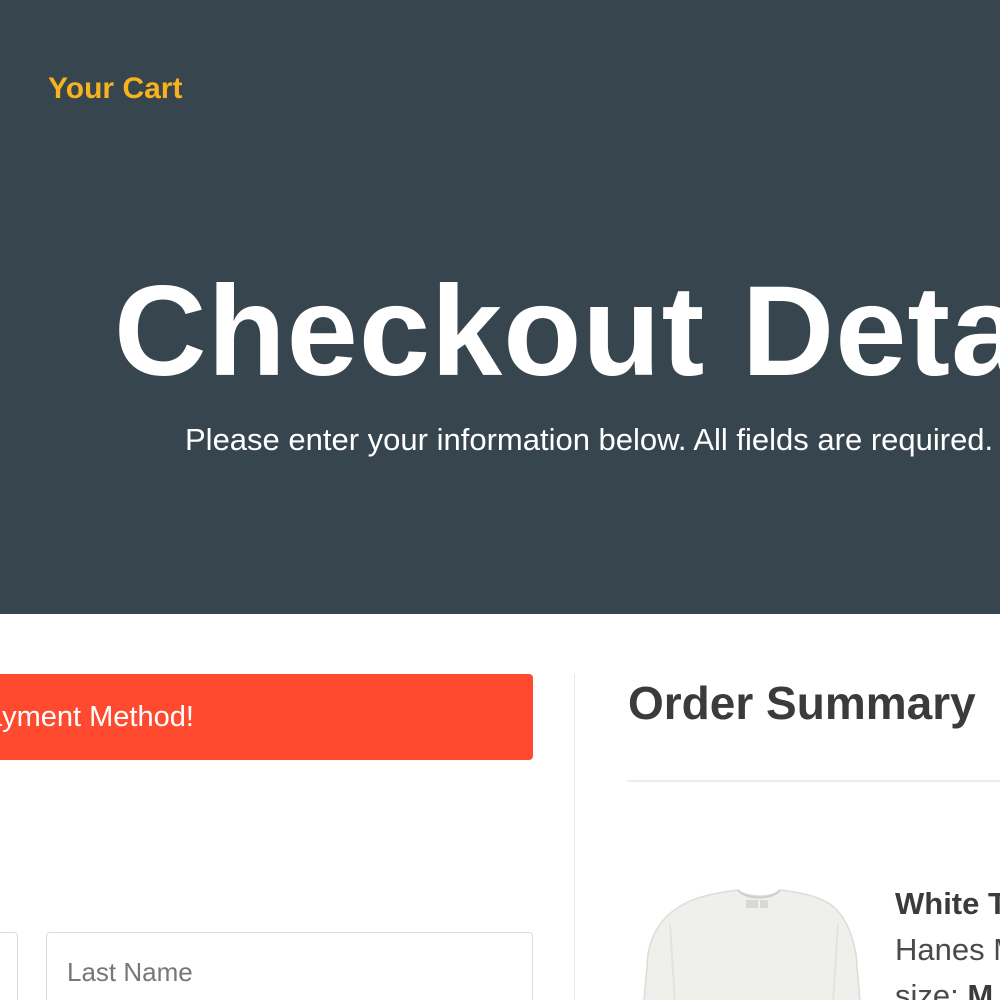  Describe the element at coordinates (289, 966) in the screenshot. I see `last-name-field` at that location.